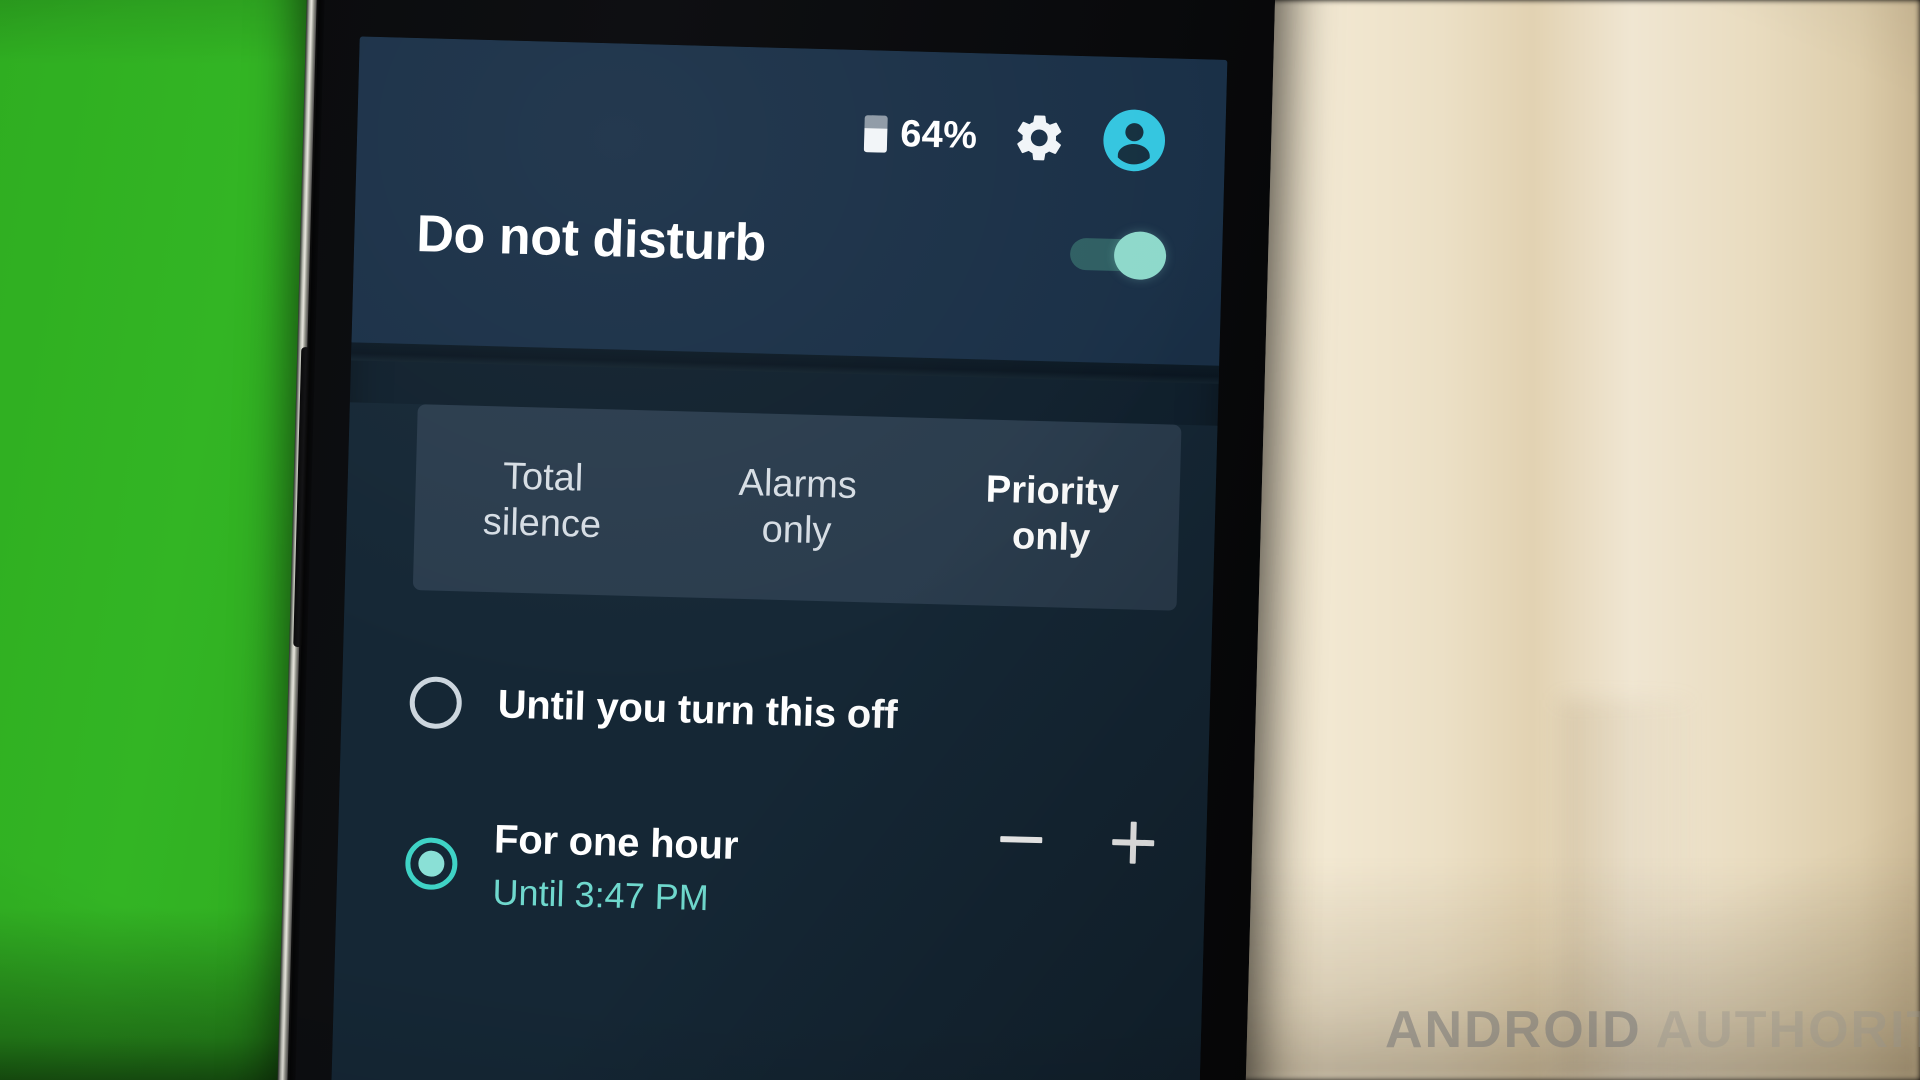 This screenshot has width=1920, height=1080. I want to click on radio-one-hour, so click(431, 863).